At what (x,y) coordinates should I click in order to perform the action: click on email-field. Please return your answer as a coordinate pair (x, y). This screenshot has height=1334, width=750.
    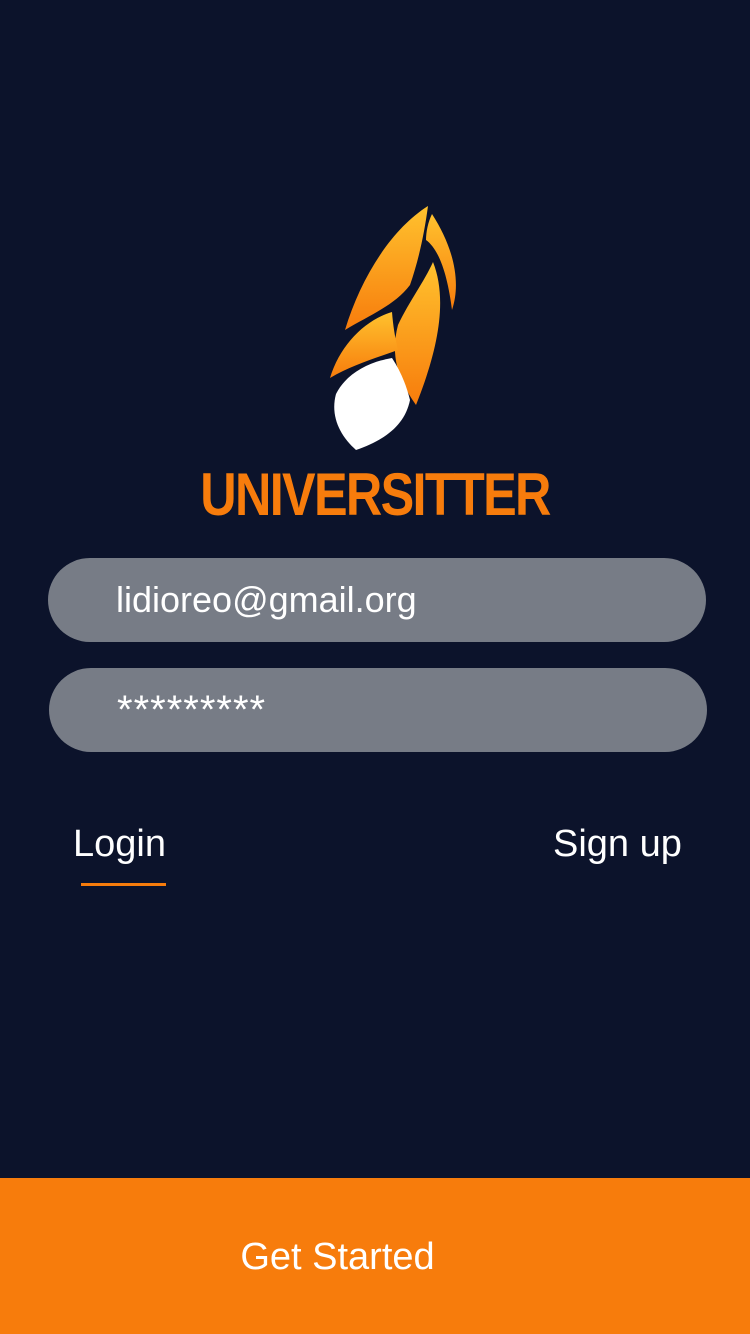
    Looking at the image, I should click on (377, 600).